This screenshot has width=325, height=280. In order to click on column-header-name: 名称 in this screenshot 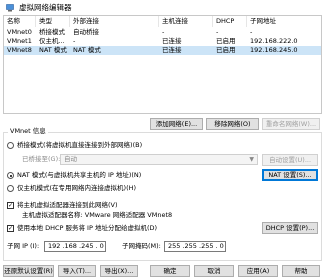, I will do `click(20, 21)`.